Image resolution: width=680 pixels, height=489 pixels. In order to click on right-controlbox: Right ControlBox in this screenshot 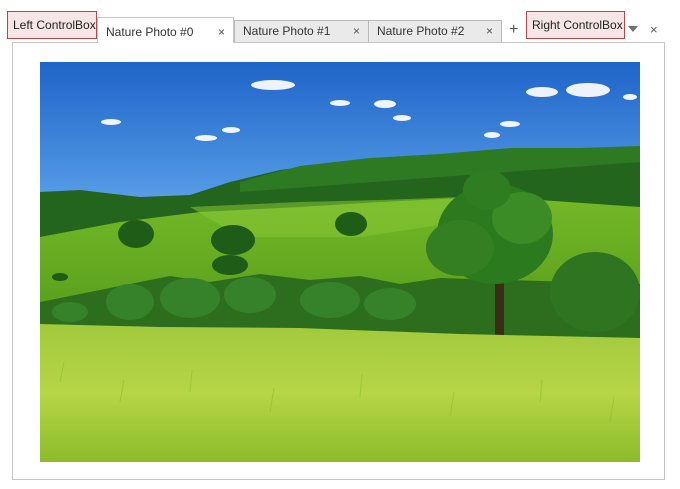, I will do `click(575, 25)`.